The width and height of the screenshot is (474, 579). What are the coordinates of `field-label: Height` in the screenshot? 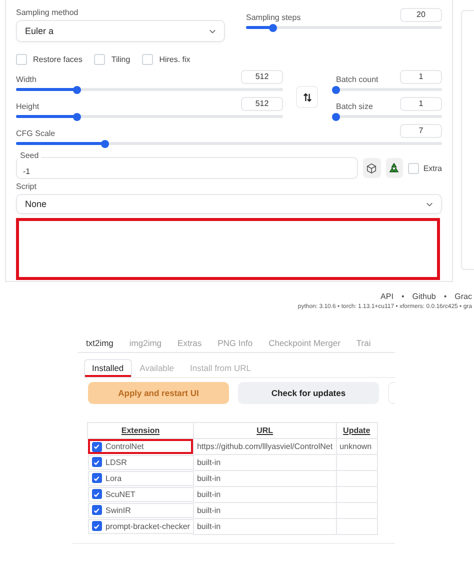 It's located at (28, 106).